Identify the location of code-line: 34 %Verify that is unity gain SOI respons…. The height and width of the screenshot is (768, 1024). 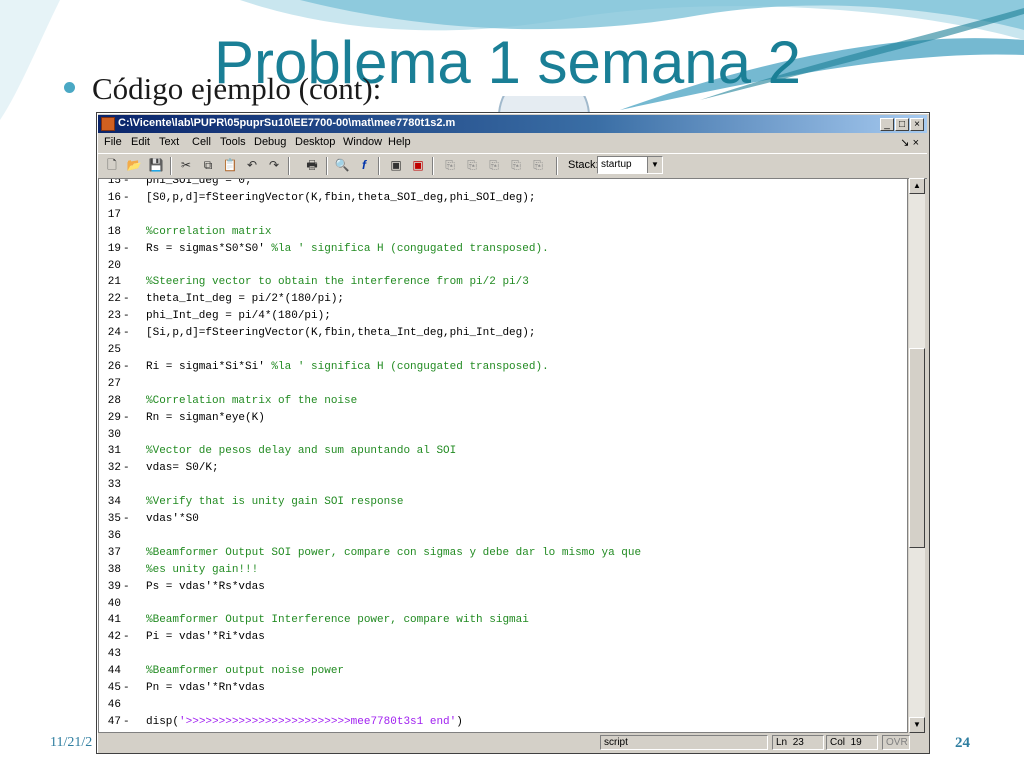
(503, 502).